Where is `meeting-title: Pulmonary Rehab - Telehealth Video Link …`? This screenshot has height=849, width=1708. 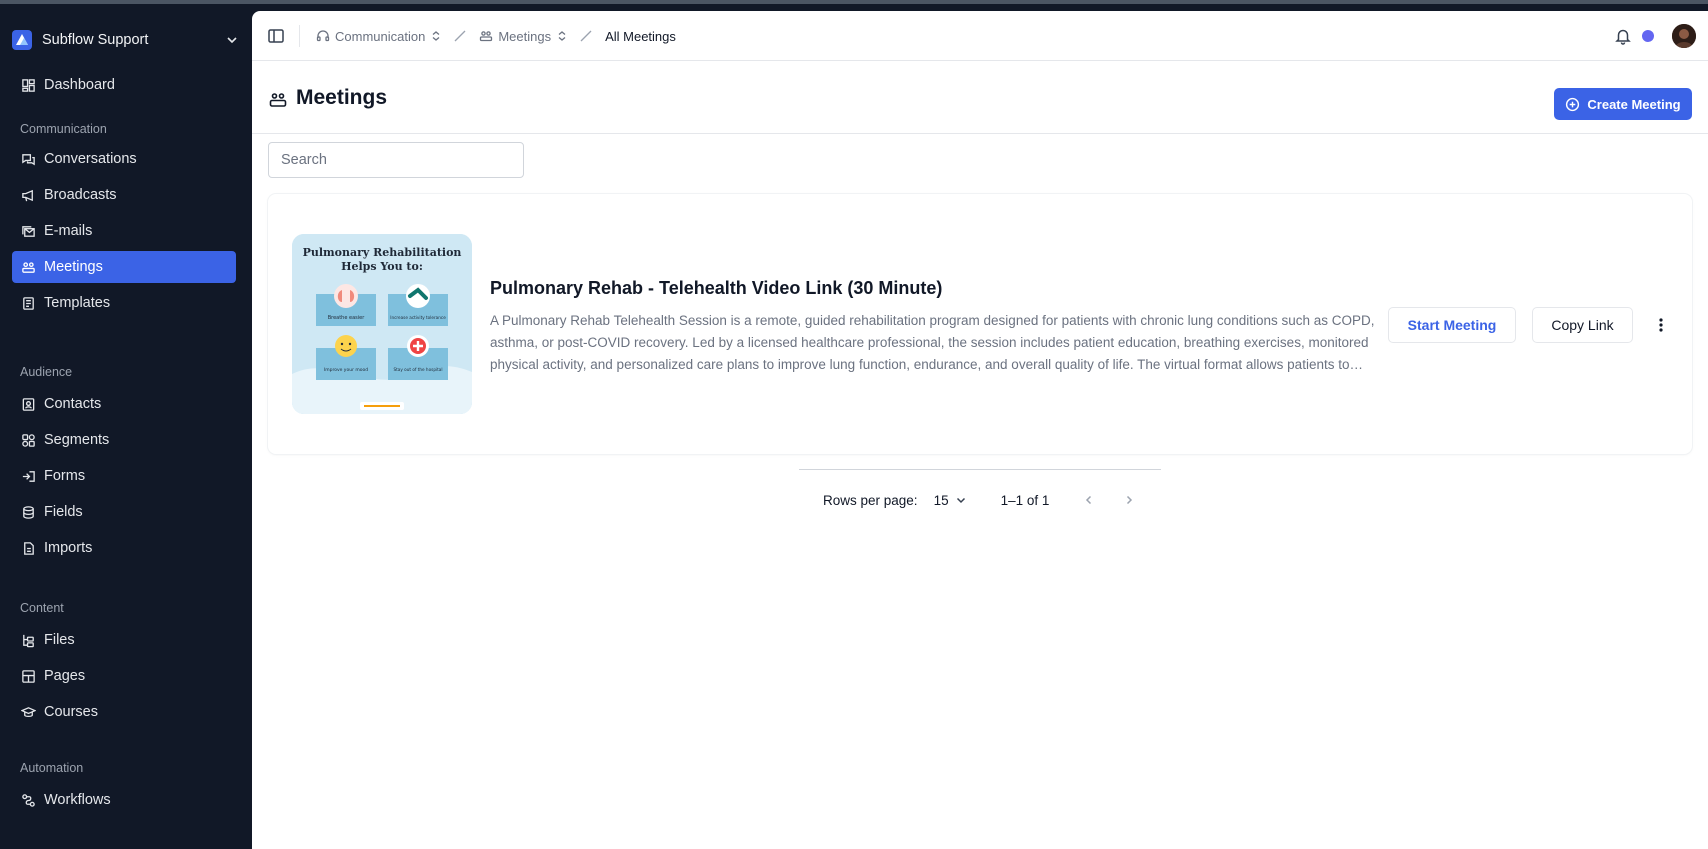 meeting-title: Pulmonary Rehab - Telehealth Video Link … is located at coordinates (716, 288).